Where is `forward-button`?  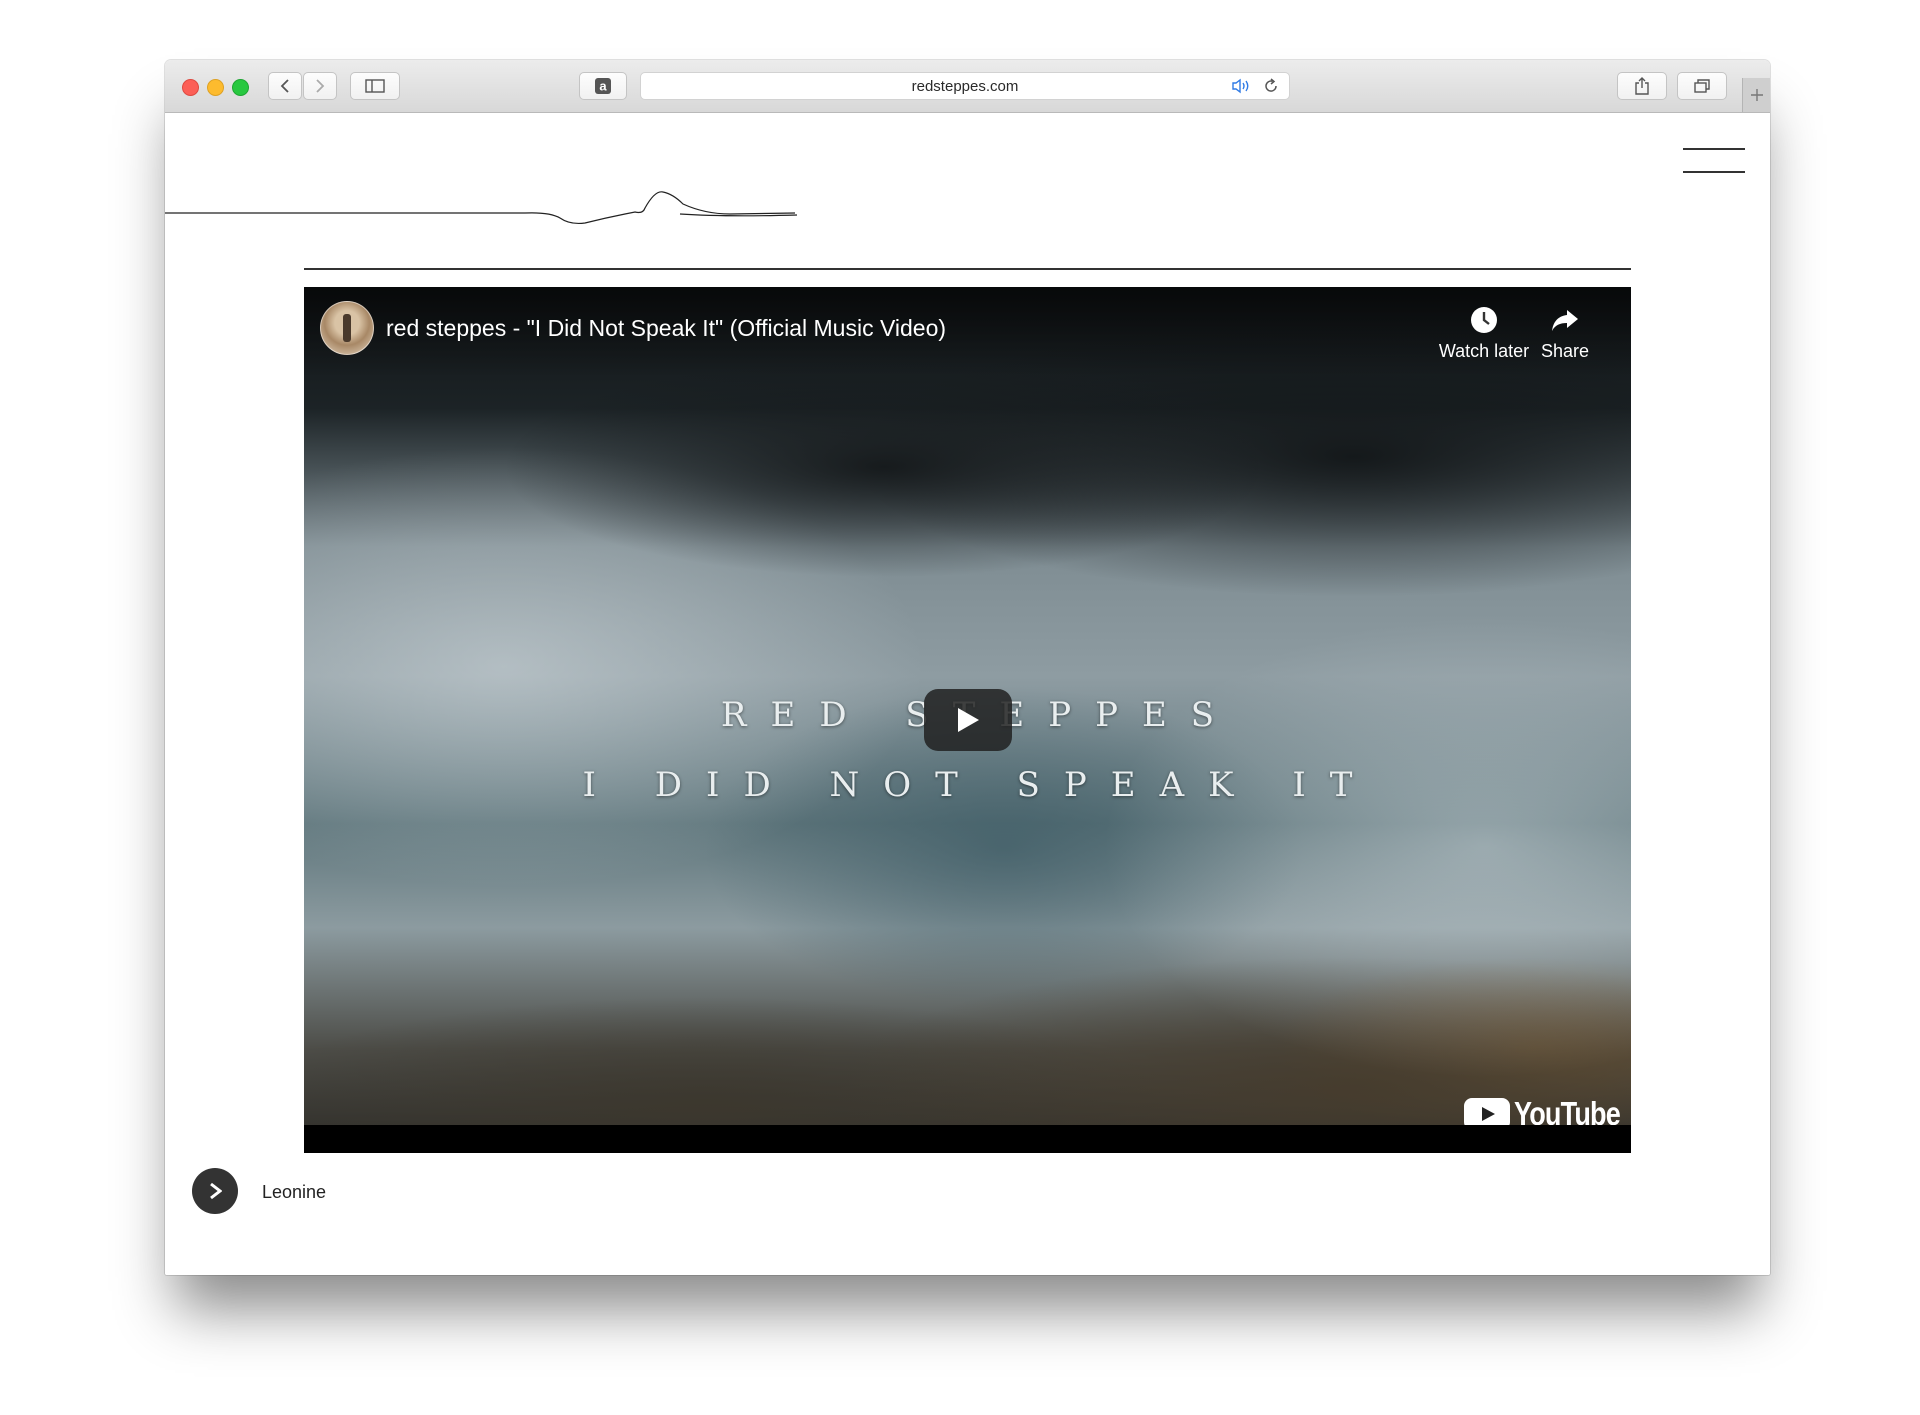
forward-button is located at coordinates (320, 86).